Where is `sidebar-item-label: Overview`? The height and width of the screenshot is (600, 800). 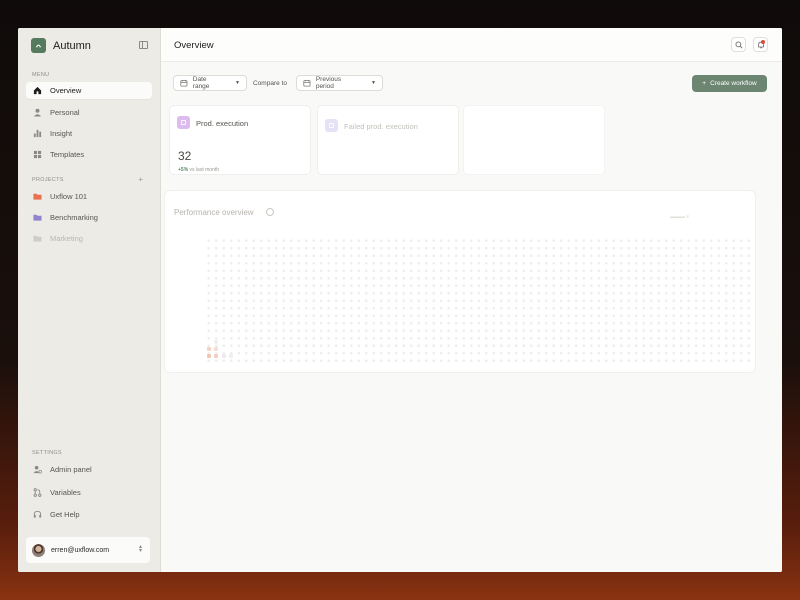
sidebar-item-label: Overview is located at coordinates (66, 90).